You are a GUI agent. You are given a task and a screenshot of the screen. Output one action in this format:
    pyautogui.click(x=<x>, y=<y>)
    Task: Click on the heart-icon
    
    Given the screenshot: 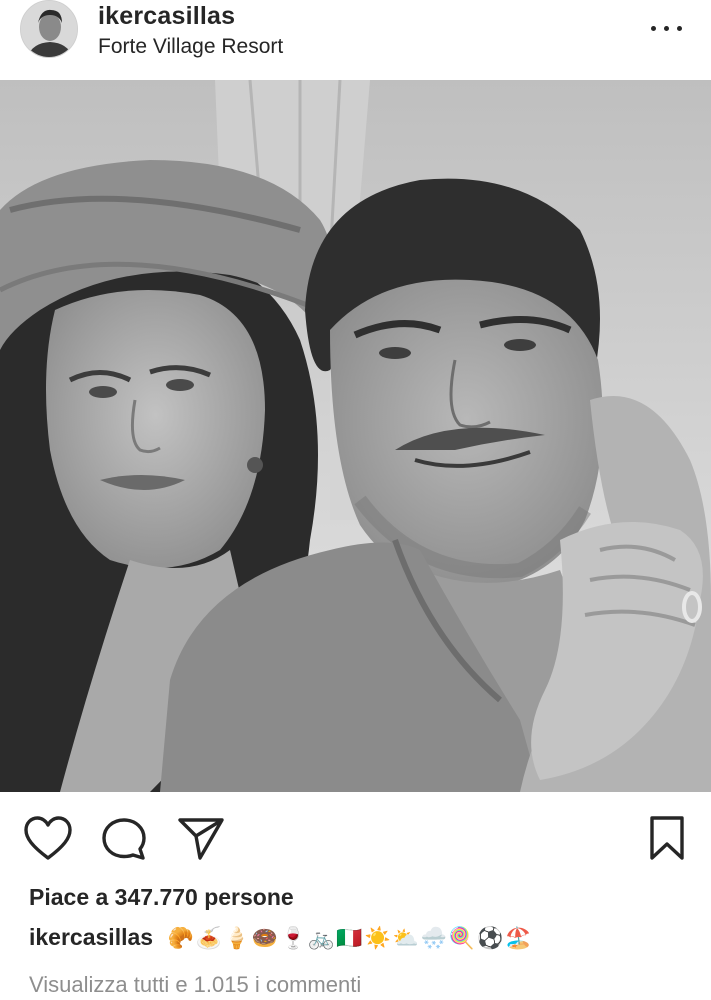 What is the action you would take?
    pyautogui.click(x=48, y=838)
    